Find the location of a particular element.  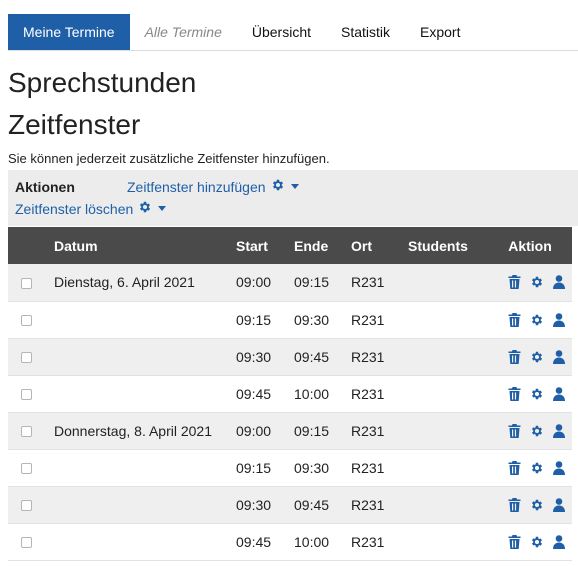

cell-start: 09:30 is located at coordinates (254, 356).